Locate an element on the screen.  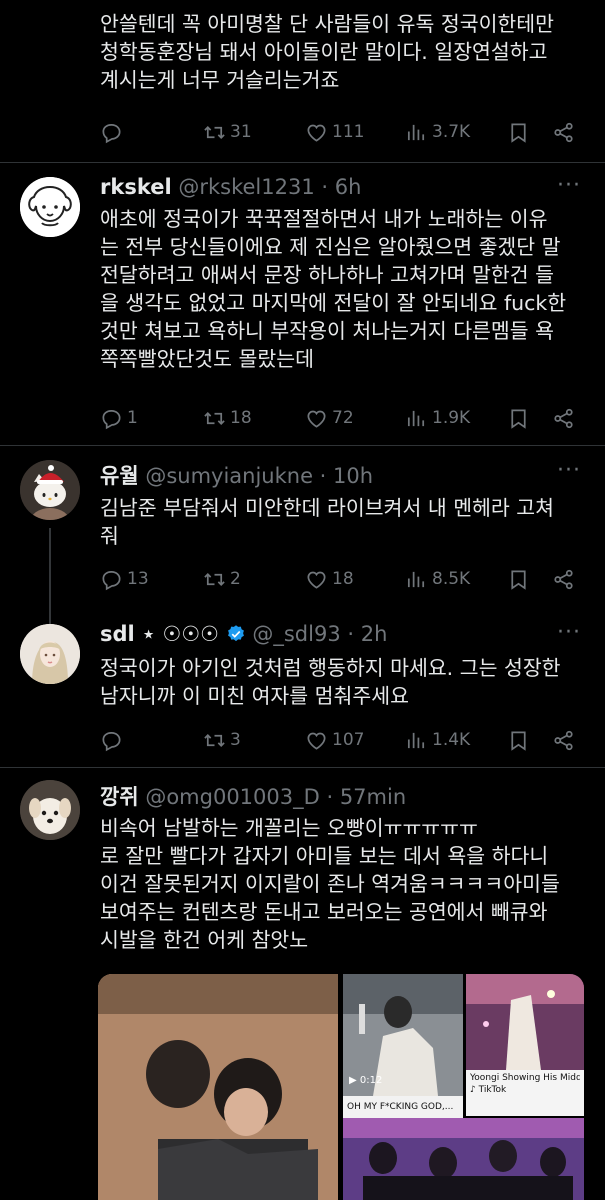
retweet-button: 18 is located at coordinates (227, 418).